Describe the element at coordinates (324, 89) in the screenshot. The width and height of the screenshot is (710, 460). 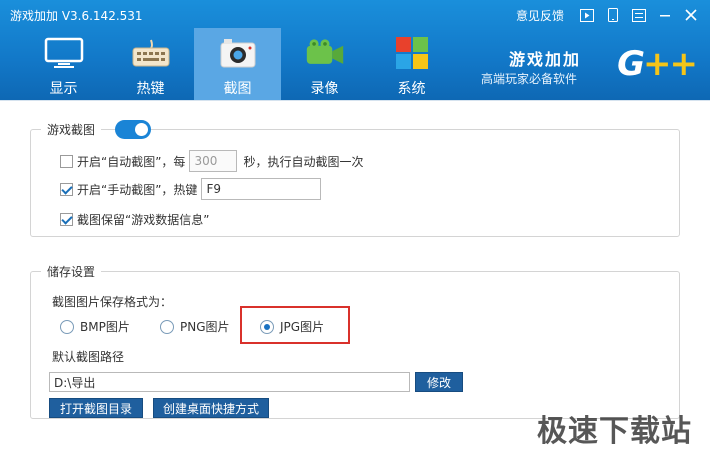
I see `tab-label: 录像` at that location.